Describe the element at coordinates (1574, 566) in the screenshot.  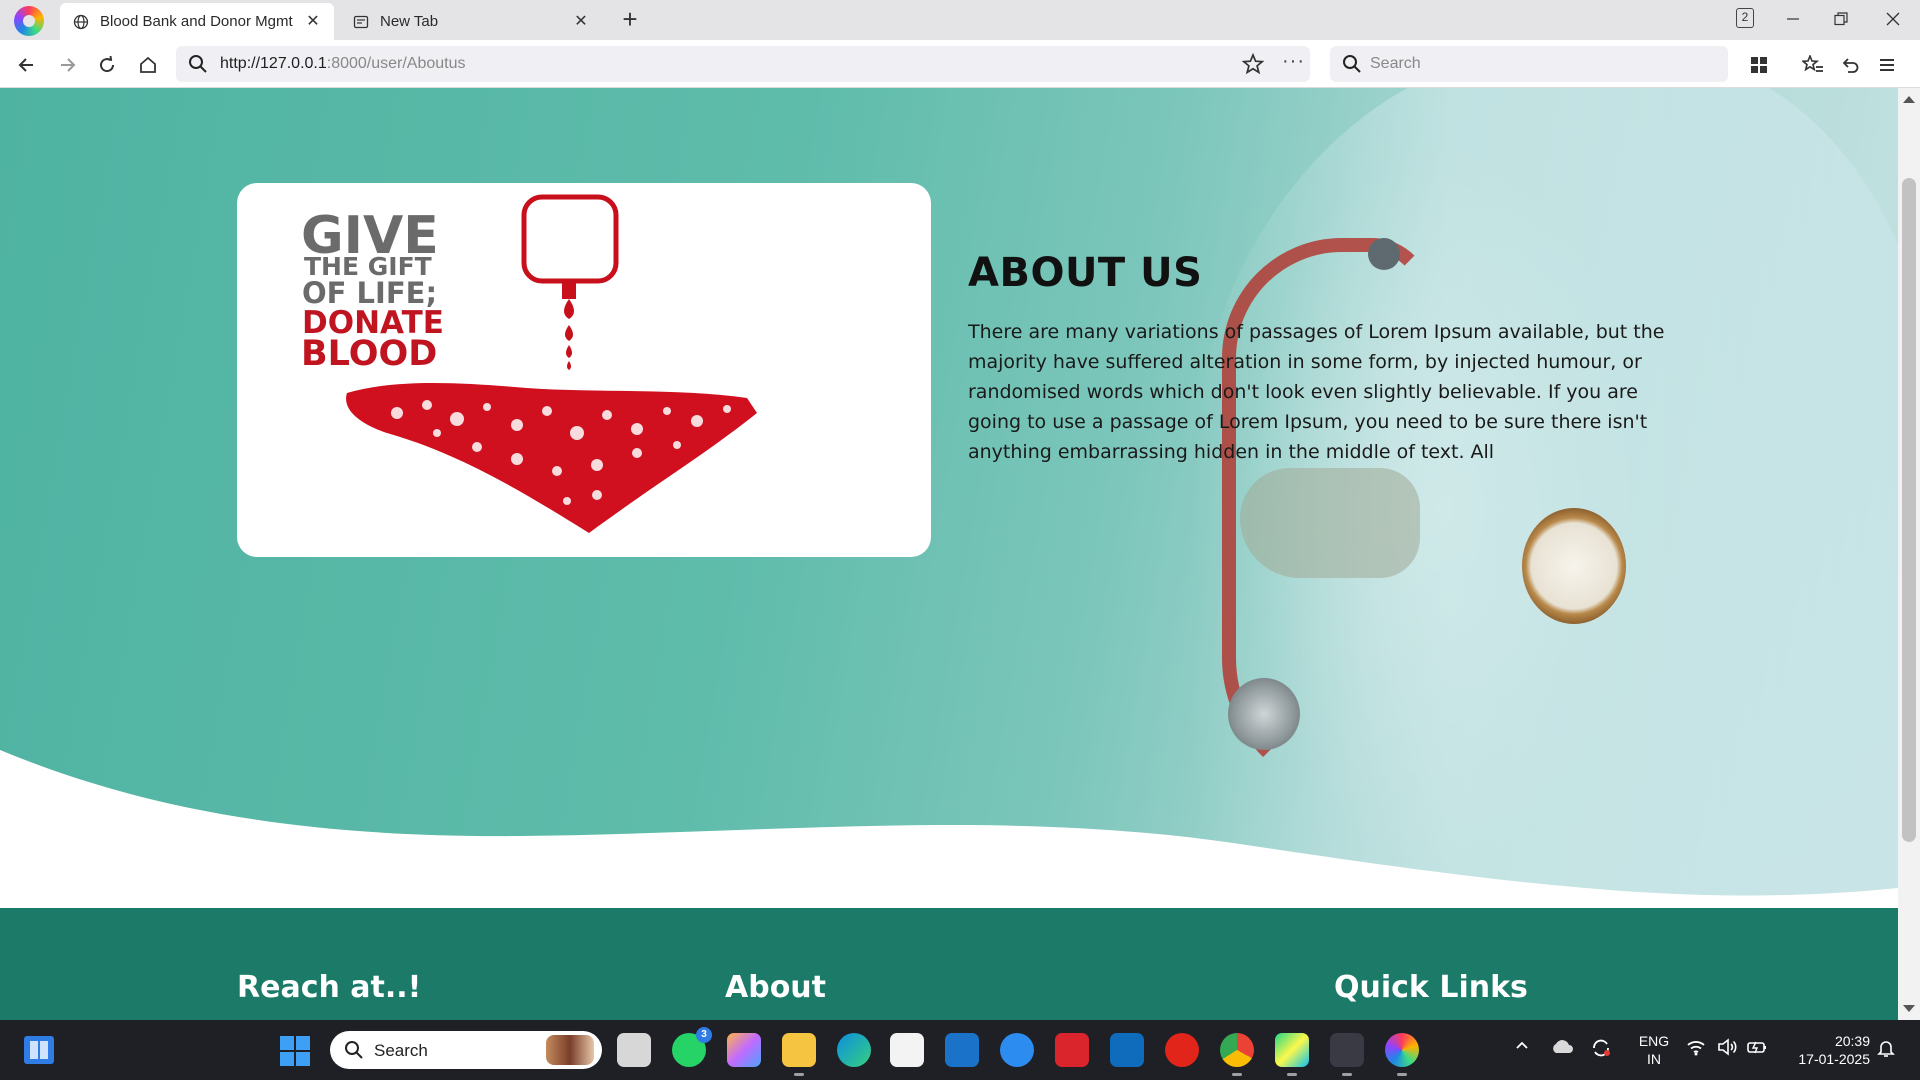
I see `wristwatch-image` at that location.